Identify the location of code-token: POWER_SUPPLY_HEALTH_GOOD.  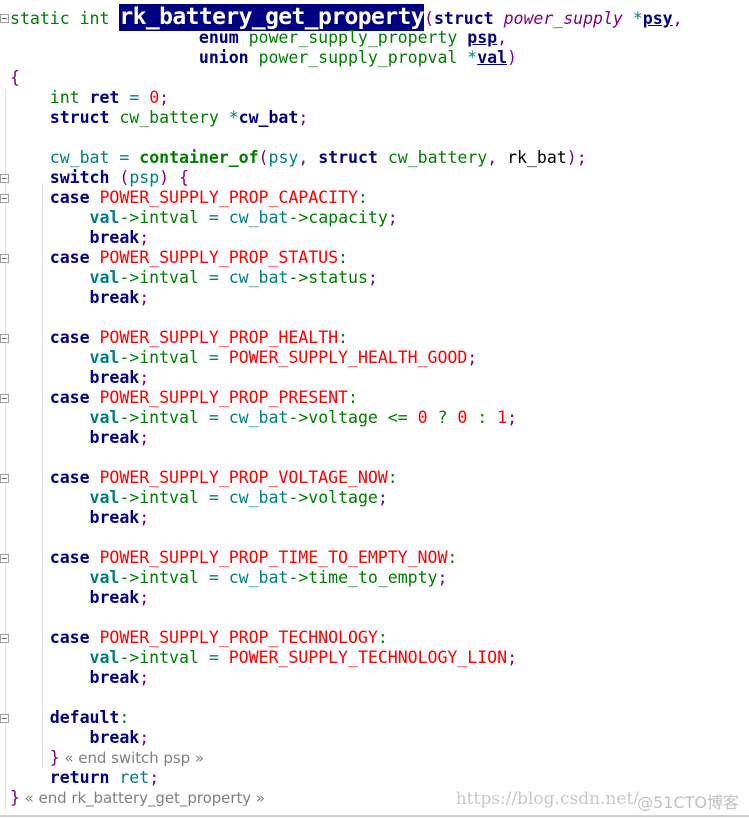
(348, 357).